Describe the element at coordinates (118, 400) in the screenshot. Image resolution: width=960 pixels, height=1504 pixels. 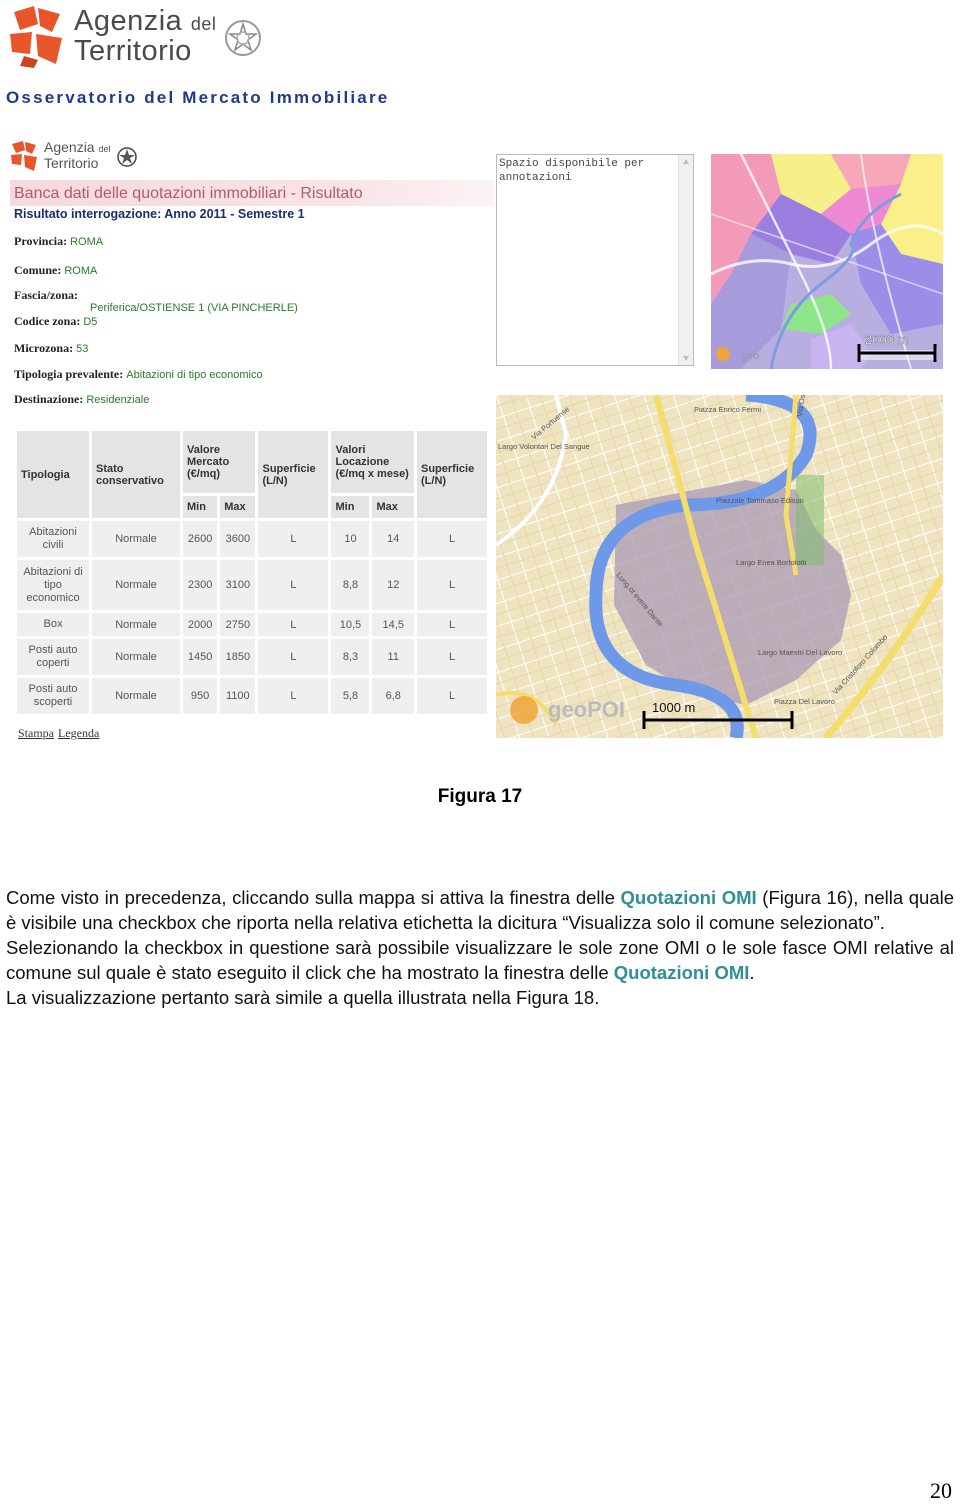
I see `destinazione-value: Residenziale` at that location.